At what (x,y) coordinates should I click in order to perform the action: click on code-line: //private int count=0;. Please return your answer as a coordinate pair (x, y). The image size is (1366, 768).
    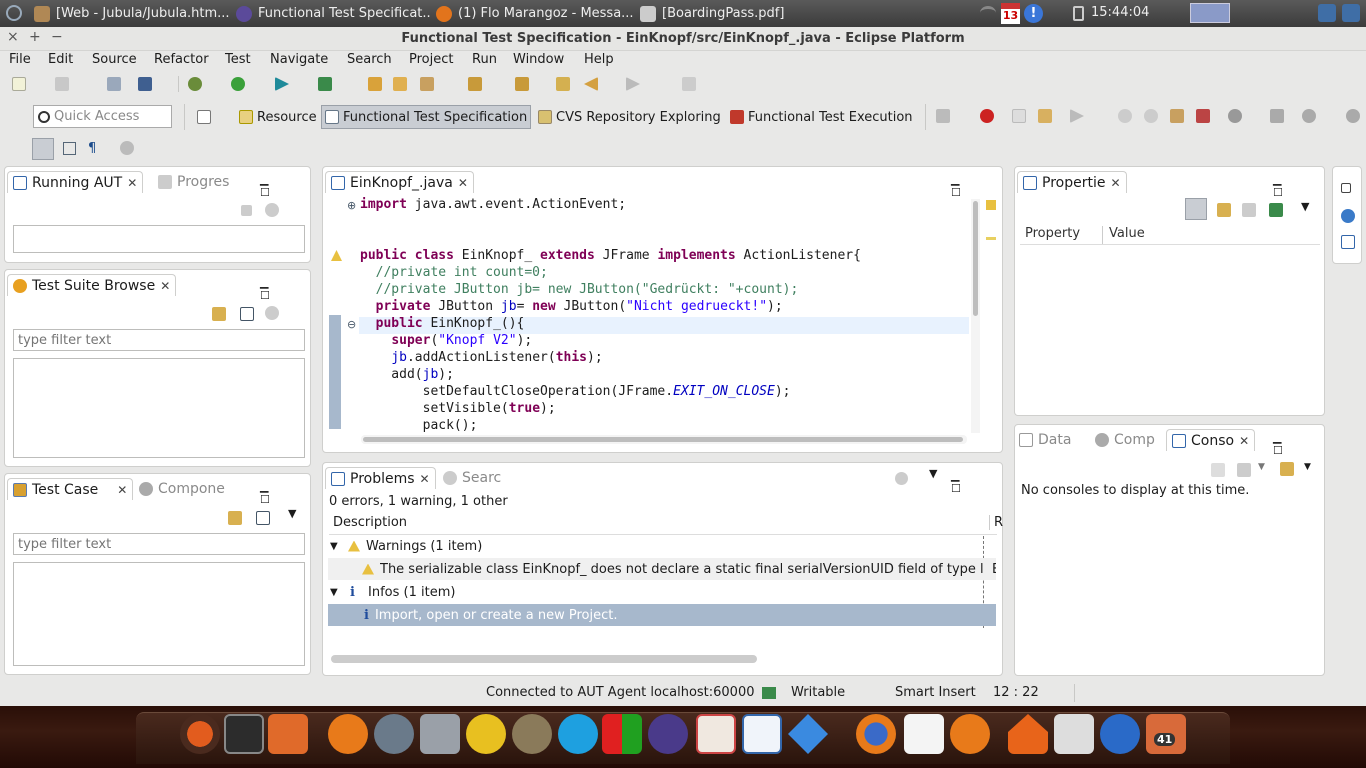
    Looking at the image, I should click on (610, 272).